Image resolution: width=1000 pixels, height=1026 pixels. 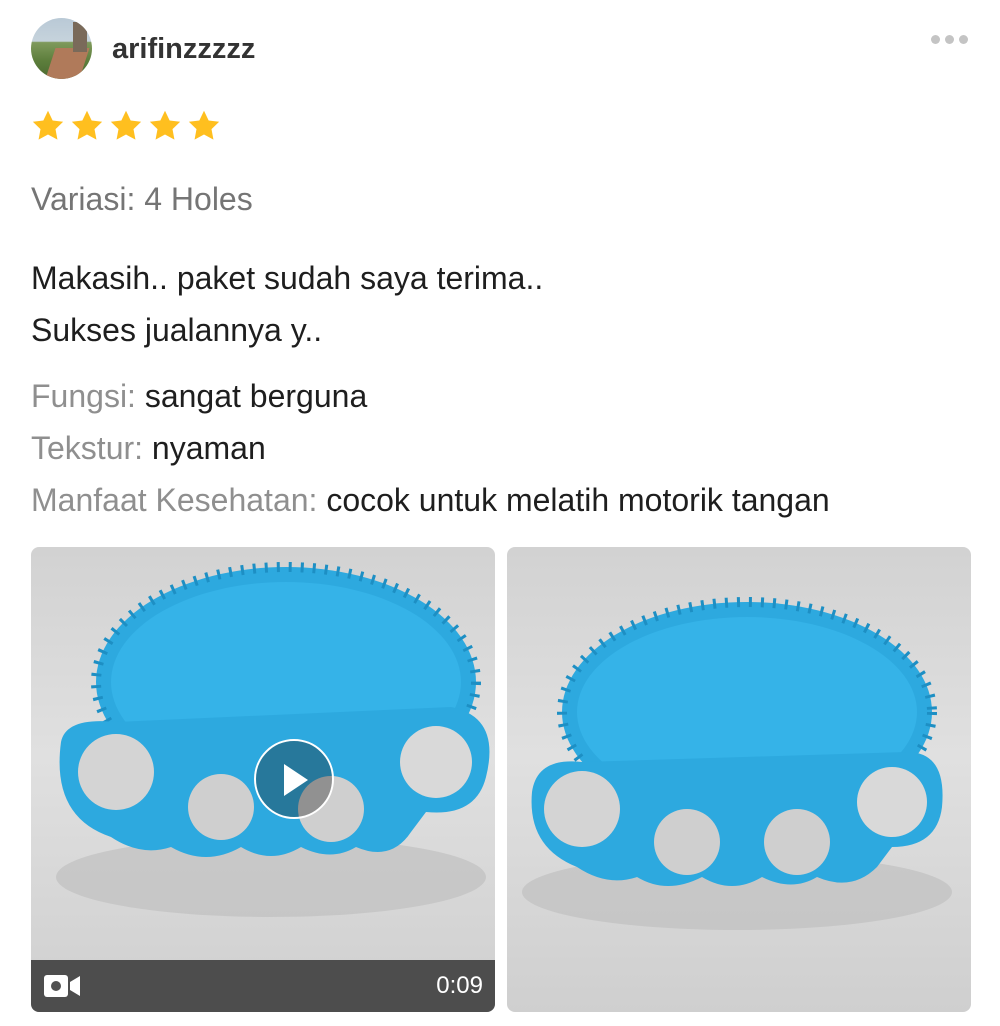 I want to click on attribute-value: nyaman, so click(x=208, y=448).